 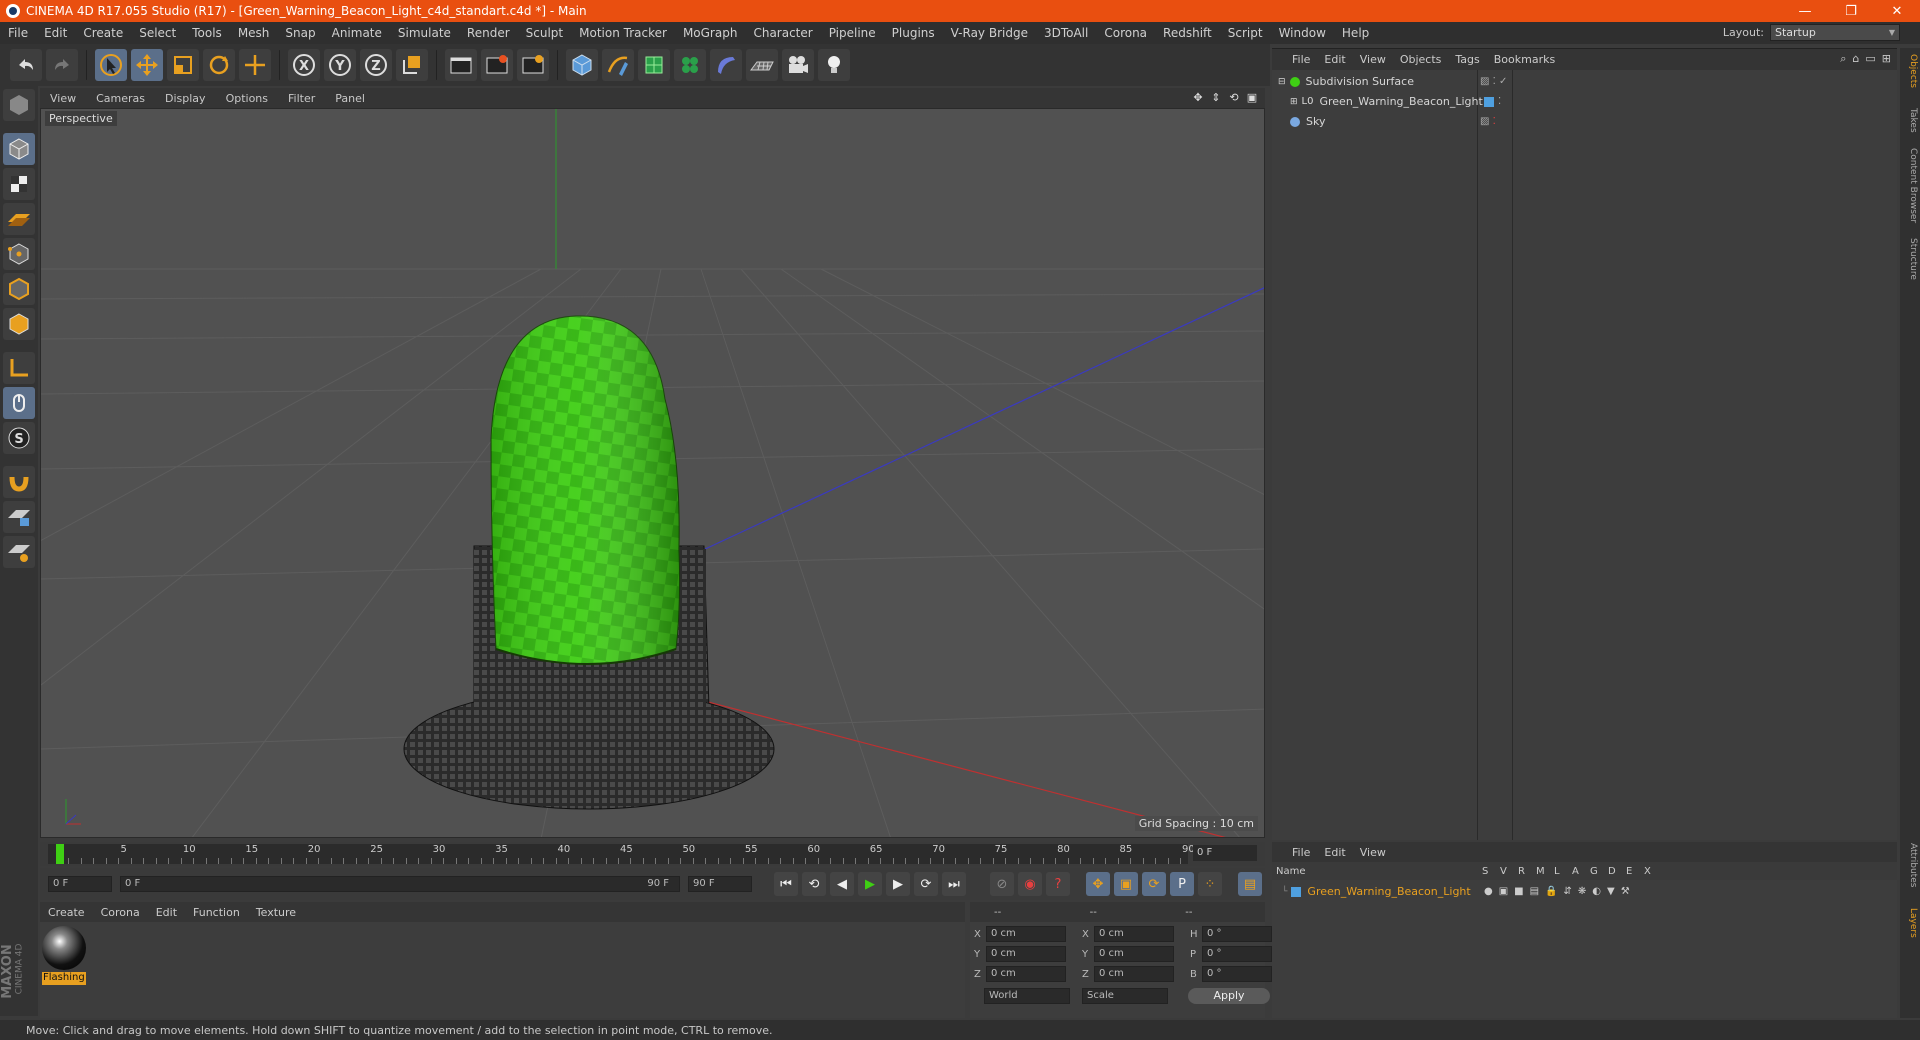 I want to click on previous-frame-icon: ◀, so click(x=842, y=884).